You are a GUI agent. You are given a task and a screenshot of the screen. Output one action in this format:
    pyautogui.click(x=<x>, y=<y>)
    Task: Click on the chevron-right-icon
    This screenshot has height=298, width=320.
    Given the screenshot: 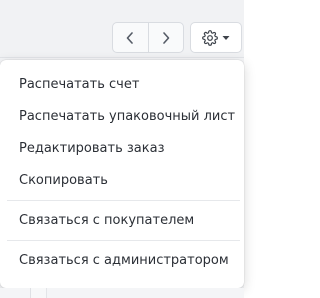 What is the action you would take?
    pyautogui.click(x=166, y=37)
    